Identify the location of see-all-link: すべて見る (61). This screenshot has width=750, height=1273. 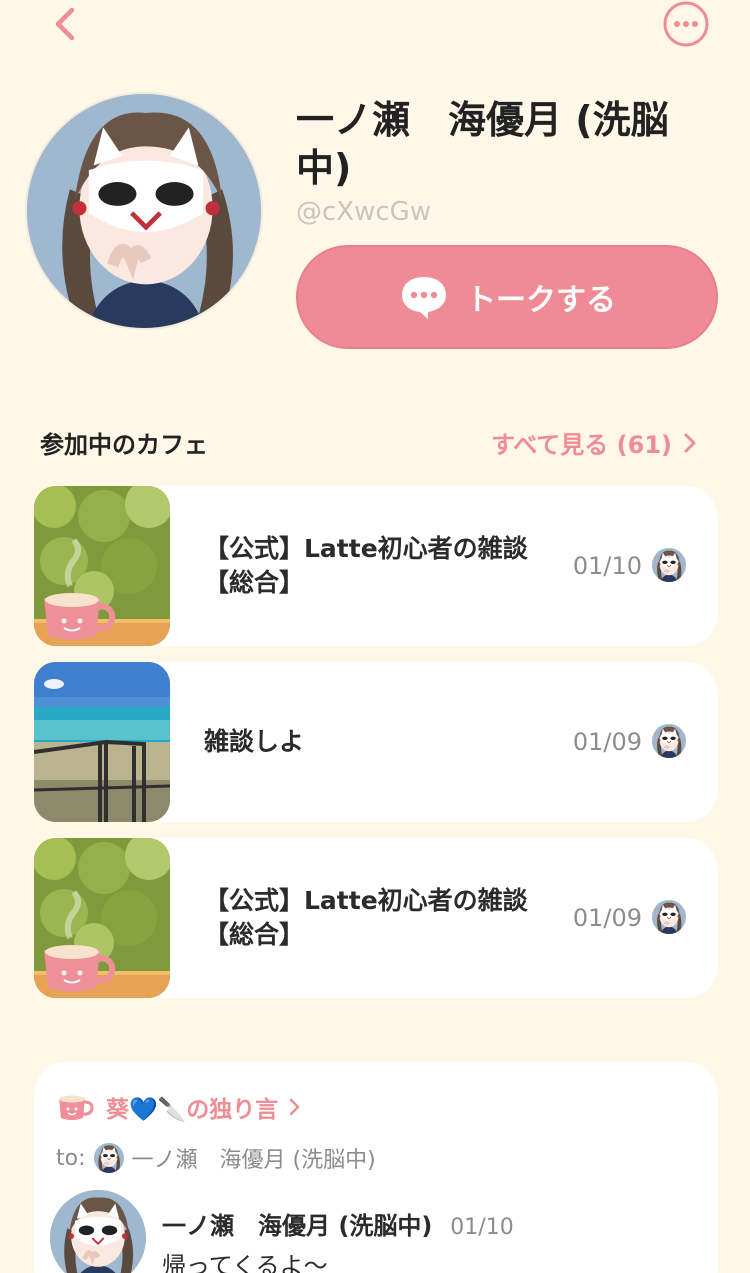
(594, 442).